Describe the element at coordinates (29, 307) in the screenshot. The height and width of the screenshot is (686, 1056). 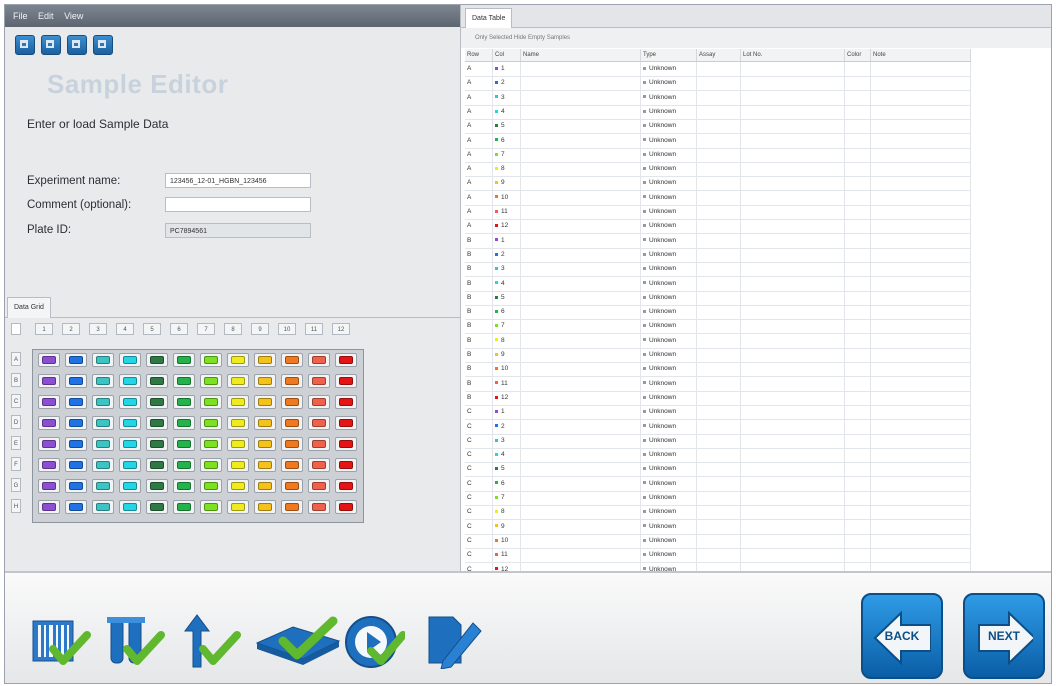
I see `tab-data-grid: Data Grid` at that location.